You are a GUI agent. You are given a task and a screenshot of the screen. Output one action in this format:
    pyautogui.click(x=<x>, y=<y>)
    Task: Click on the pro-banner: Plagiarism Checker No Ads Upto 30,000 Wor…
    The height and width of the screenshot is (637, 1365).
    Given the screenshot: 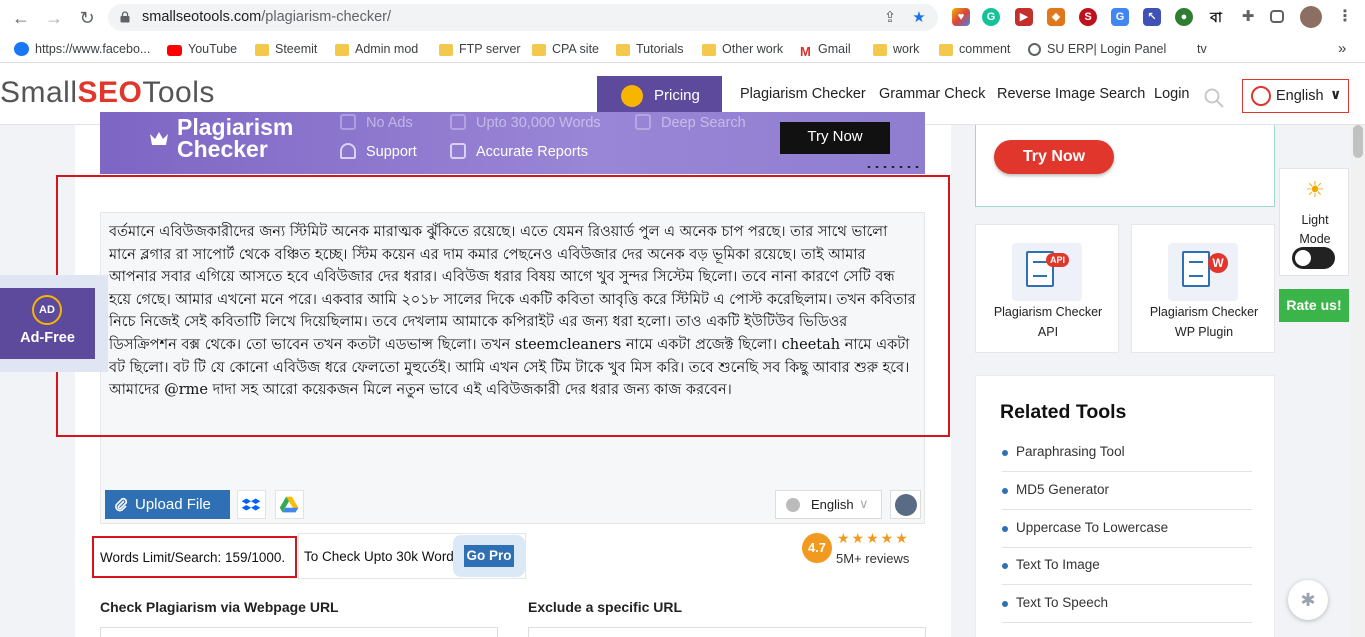 What is the action you would take?
    pyautogui.click(x=512, y=143)
    